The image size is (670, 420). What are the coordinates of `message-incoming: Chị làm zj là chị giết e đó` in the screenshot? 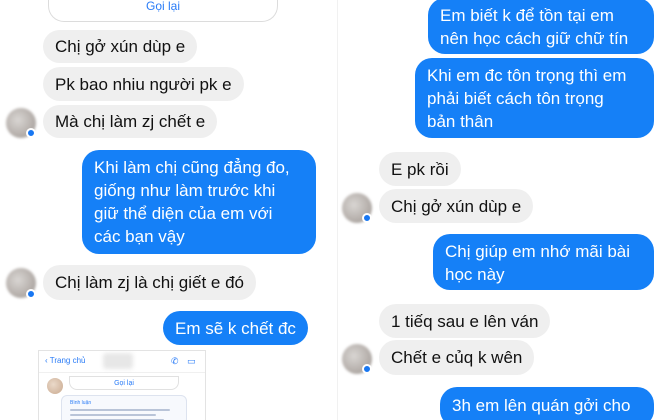 It's located at (149, 282).